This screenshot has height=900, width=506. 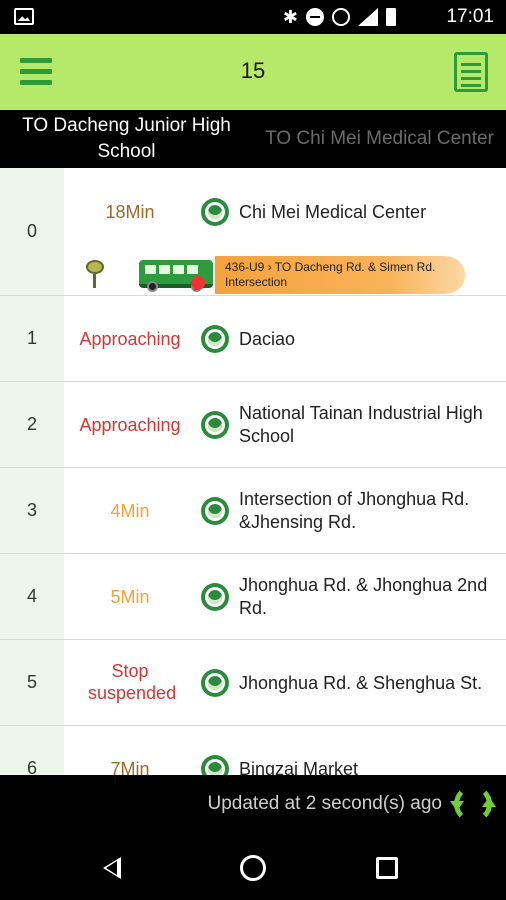 I want to click on list-item: 6 7Min Bingzai Market, so click(x=253, y=750).